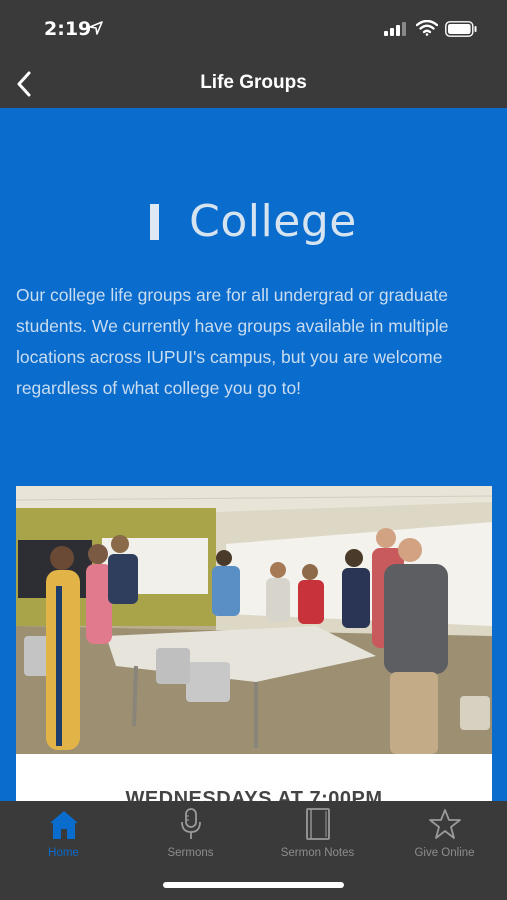 This screenshot has width=507, height=900. Describe the element at coordinates (254, 794) in the screenshot. I see `meeting-time-title: WEDNESDAYS AT 7:00PM` at that location.